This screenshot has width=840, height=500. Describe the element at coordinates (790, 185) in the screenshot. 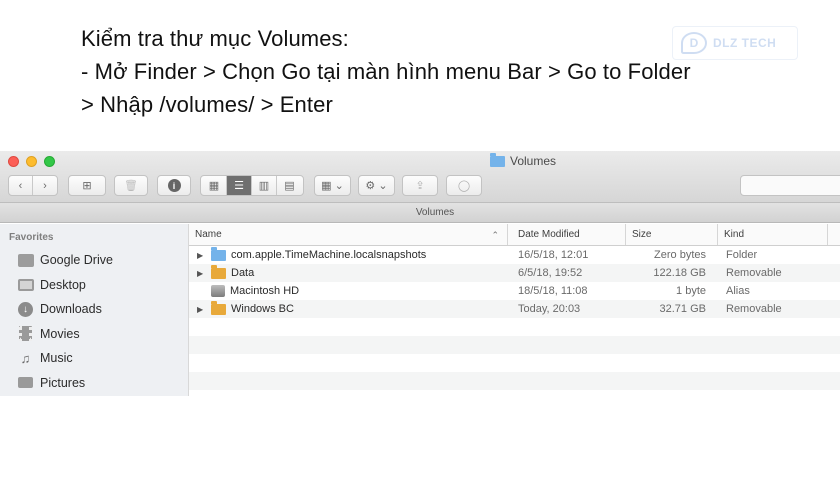

I see `search-input` at that location.